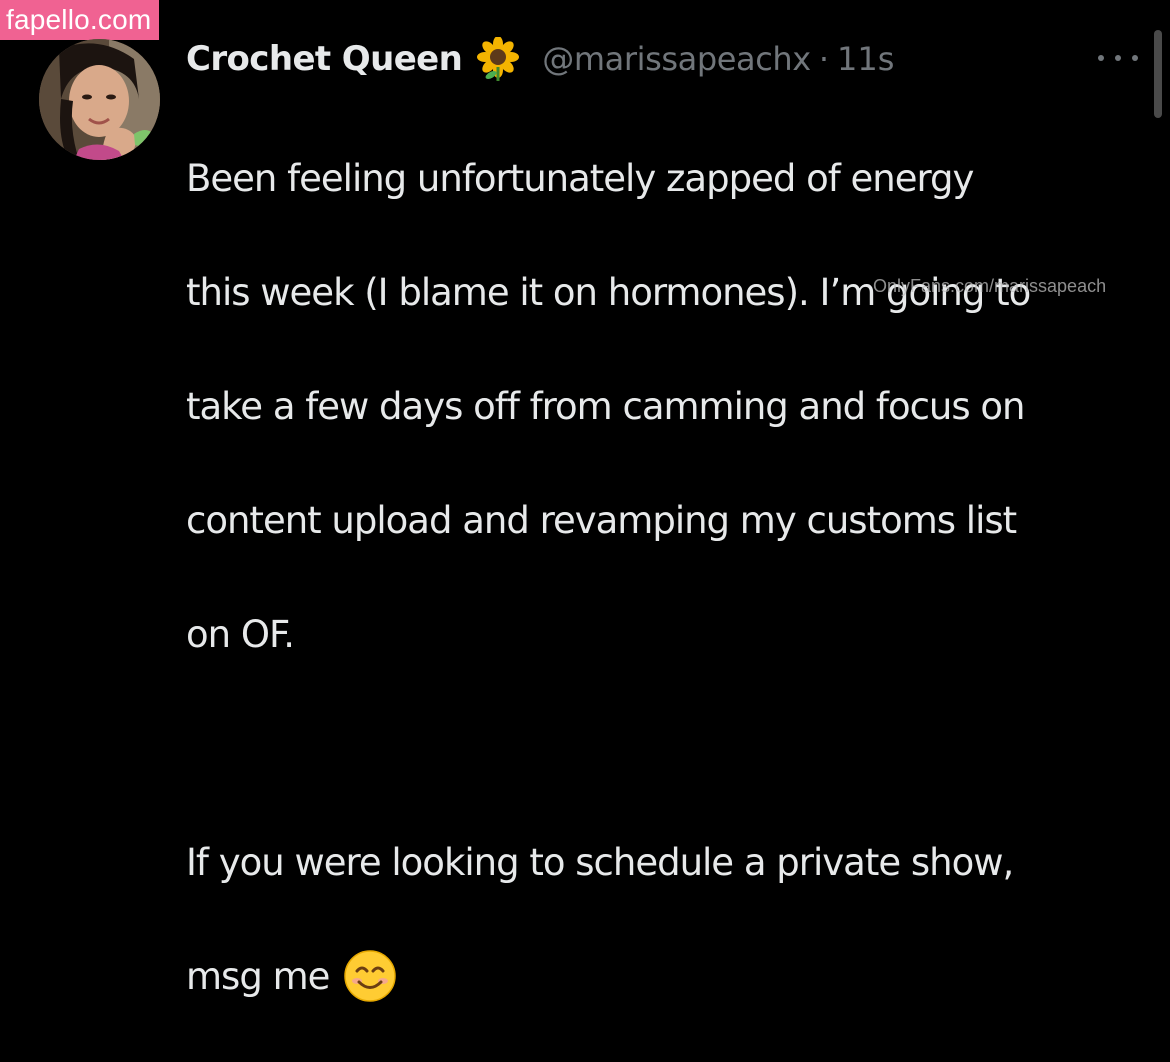 The image size is (1170, 1062). I want to click on tweet-header: Crochet Queen @marissapeachx · 11s, so click(658, 59).